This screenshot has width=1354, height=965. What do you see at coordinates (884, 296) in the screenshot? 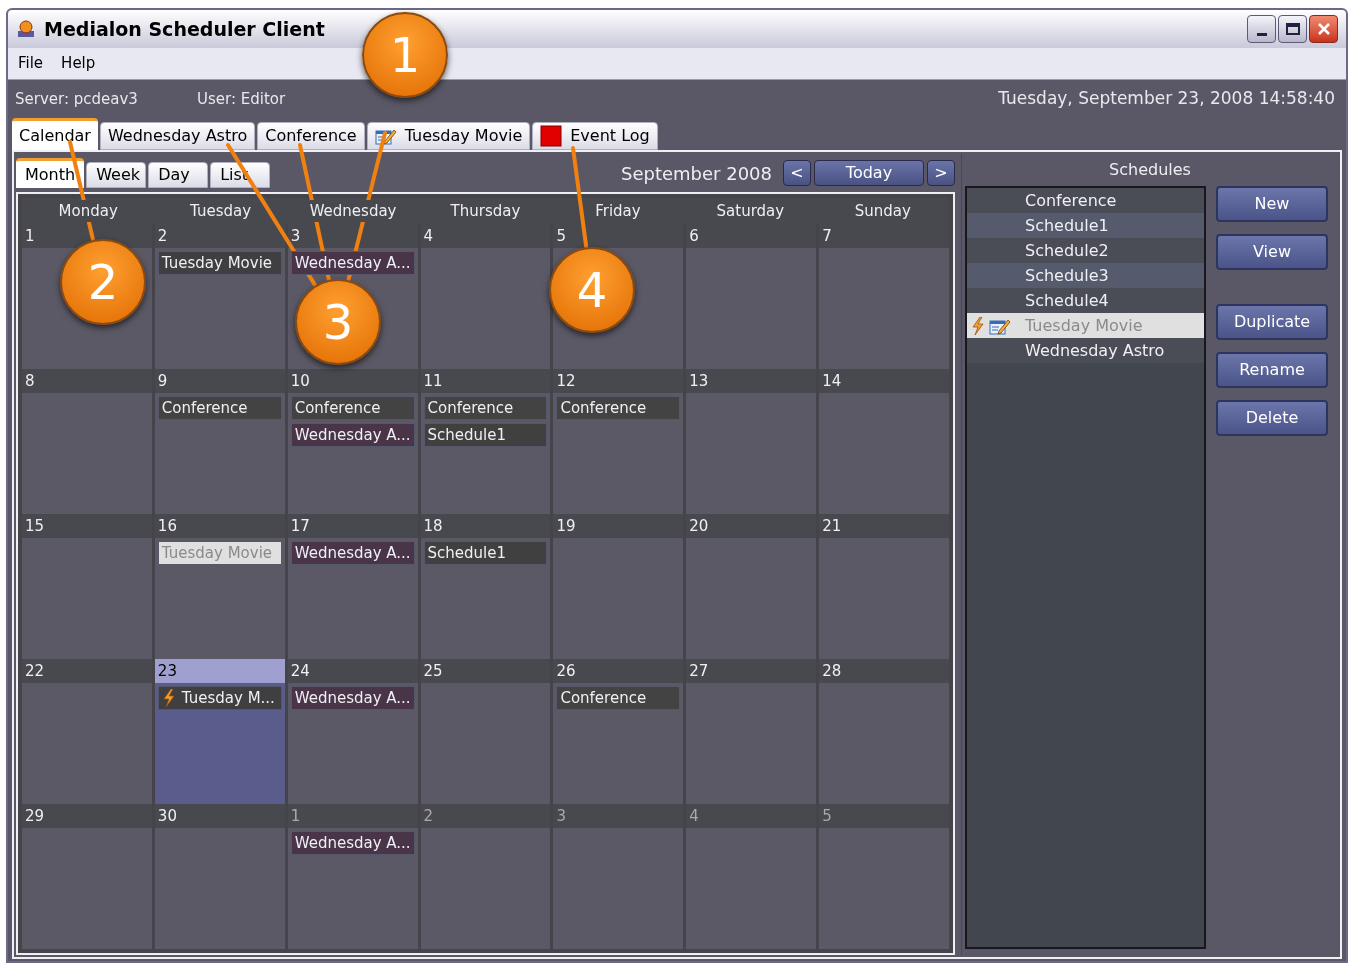
I see `day-cell: 7` at bounding box center [884, 296].